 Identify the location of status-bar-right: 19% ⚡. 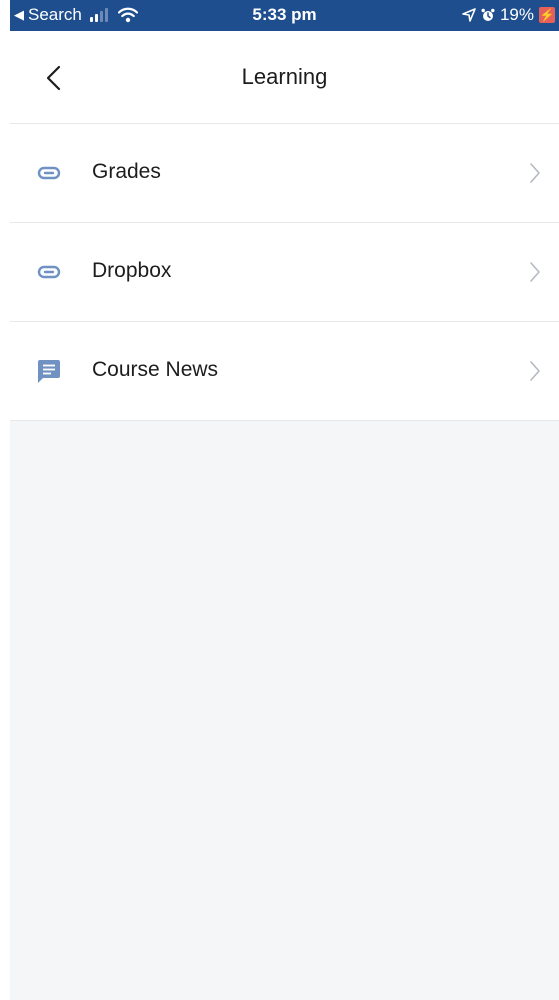
(508, 15).